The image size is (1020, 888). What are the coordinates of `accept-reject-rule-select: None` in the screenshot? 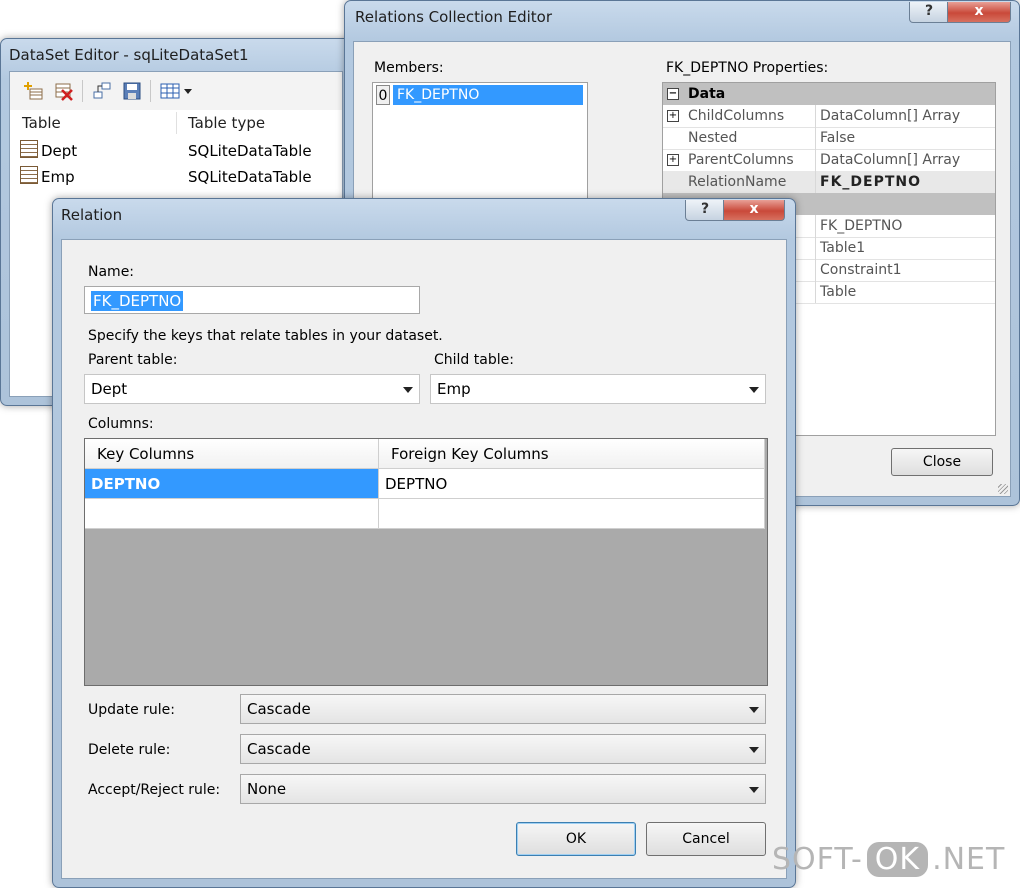 It's located at (503, 789).